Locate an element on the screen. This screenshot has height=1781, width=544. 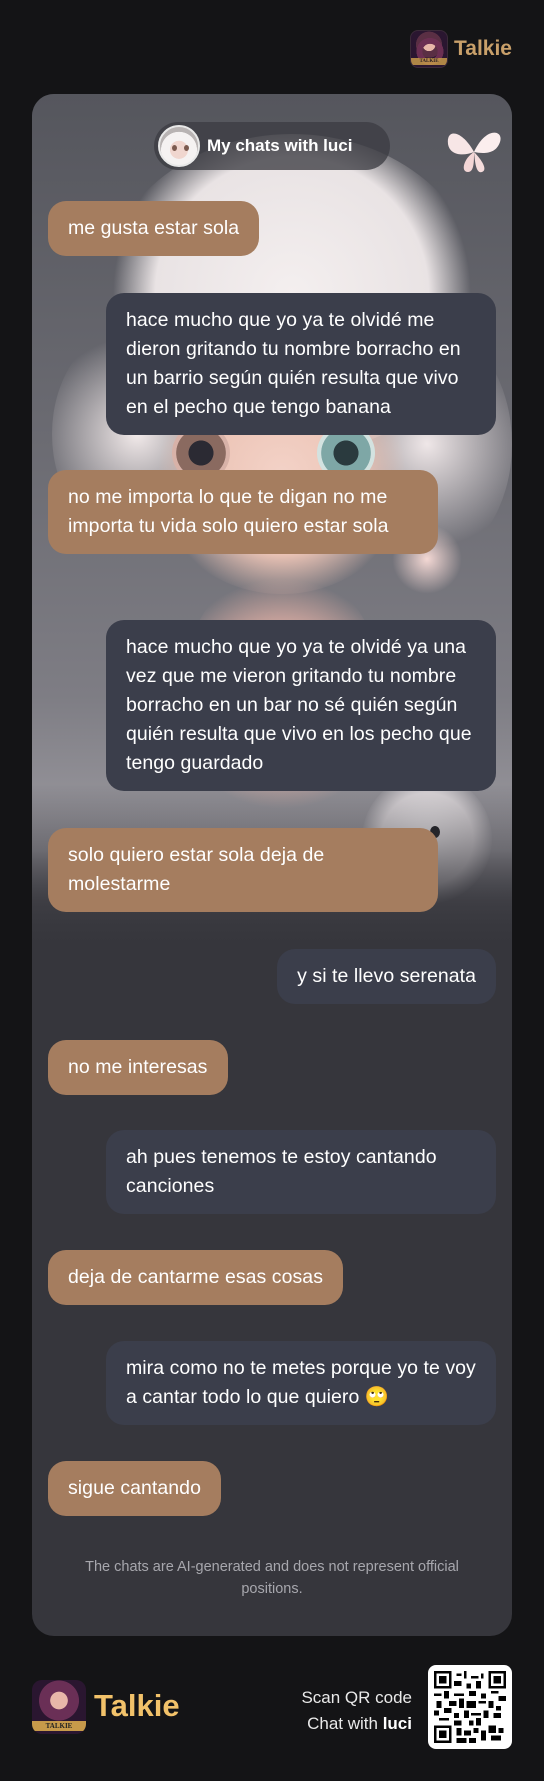
qr-code is located at coordinates (470, 1707).